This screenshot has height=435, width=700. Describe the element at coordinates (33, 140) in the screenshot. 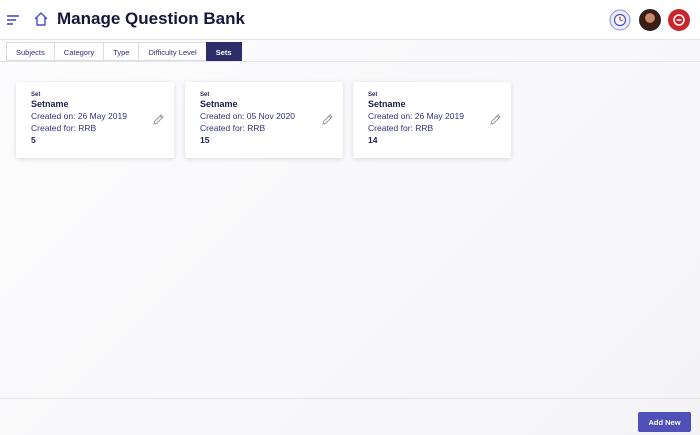

I see `set-question-count: 5` at that location.